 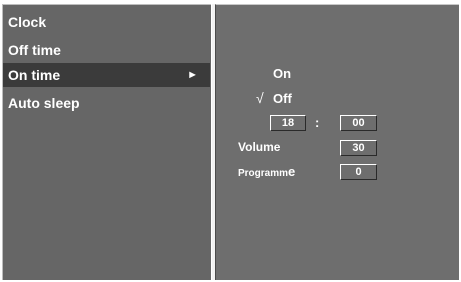 I want to click on hour-field: 18, so click(x=288, y=123).